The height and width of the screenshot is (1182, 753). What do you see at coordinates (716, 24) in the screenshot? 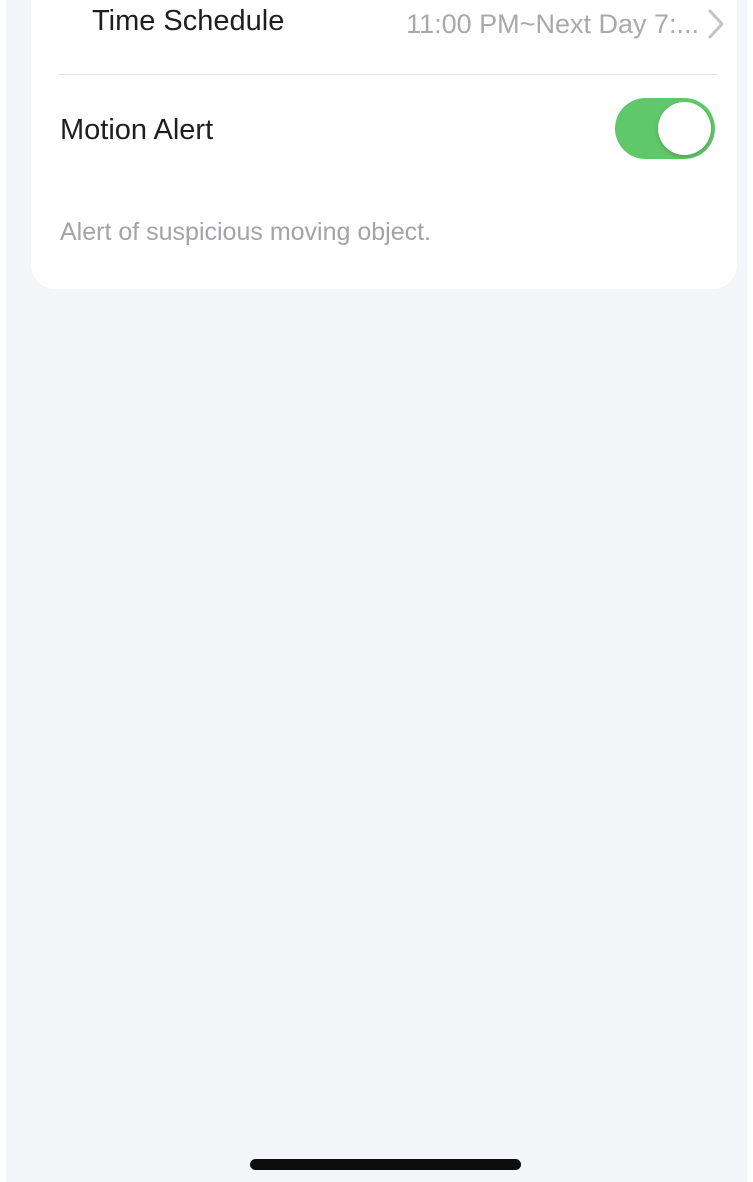
I see `chevron-right-icon` at bounding box center [716, 24].